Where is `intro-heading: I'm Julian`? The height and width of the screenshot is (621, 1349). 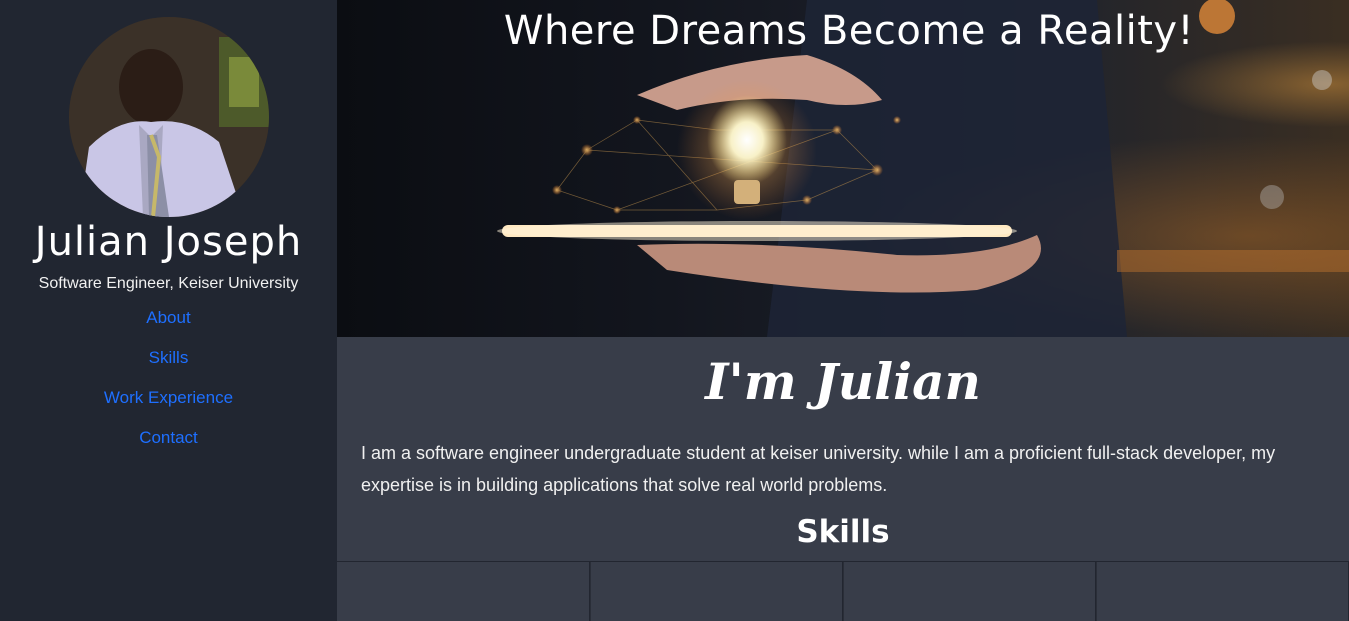 intro-heading: I'm Julian is located at coordinates (843, 381).